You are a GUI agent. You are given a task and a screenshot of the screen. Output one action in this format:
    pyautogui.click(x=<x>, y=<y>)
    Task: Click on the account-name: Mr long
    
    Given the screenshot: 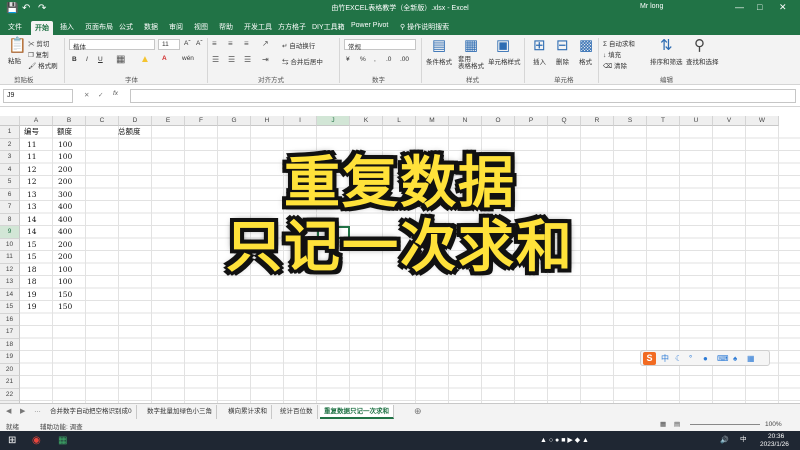 What is the action you would take?
    pyautogui.click(x=651, y=6)
    